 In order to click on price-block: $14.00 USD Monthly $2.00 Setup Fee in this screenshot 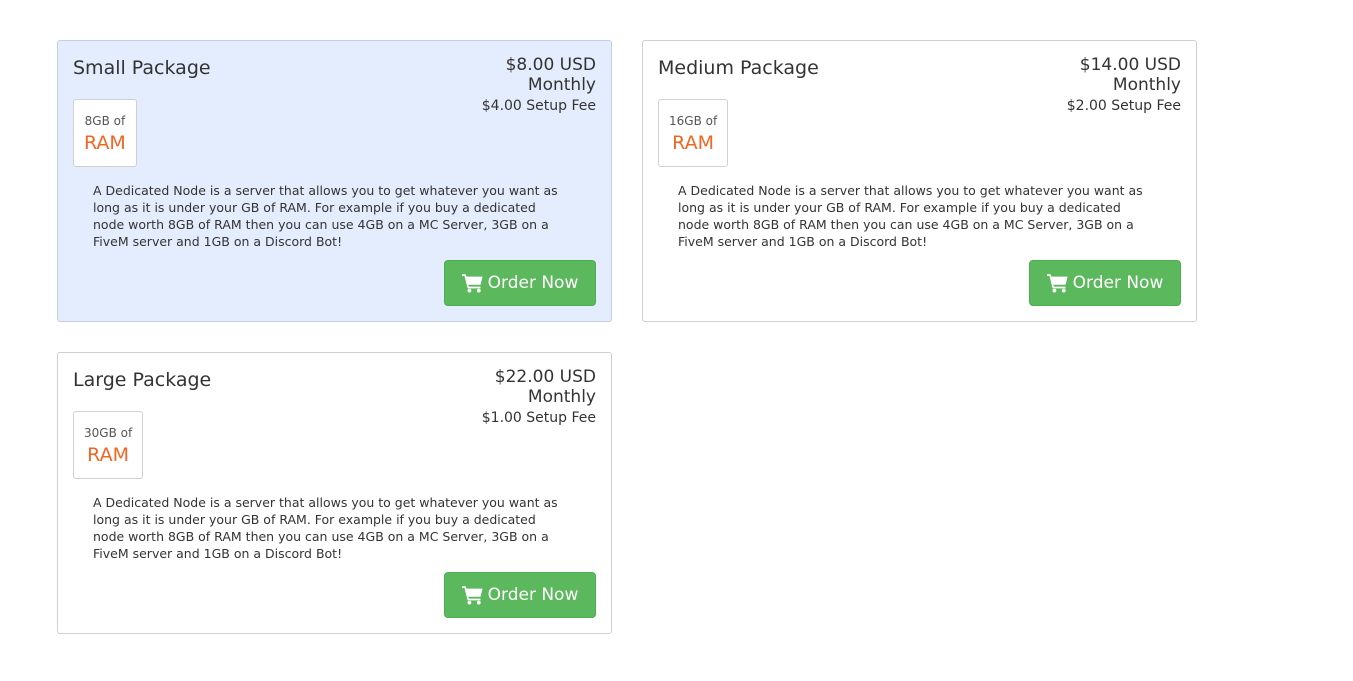, I will do `click(1124, 85)`.